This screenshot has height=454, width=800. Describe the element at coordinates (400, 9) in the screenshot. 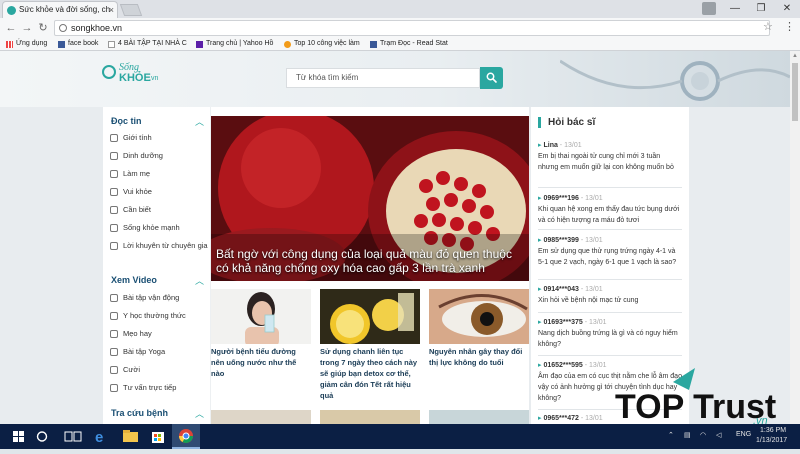

I see `tab-strip: Sức khỏe và đời sống, ch × — ❐ ✕` at that location.